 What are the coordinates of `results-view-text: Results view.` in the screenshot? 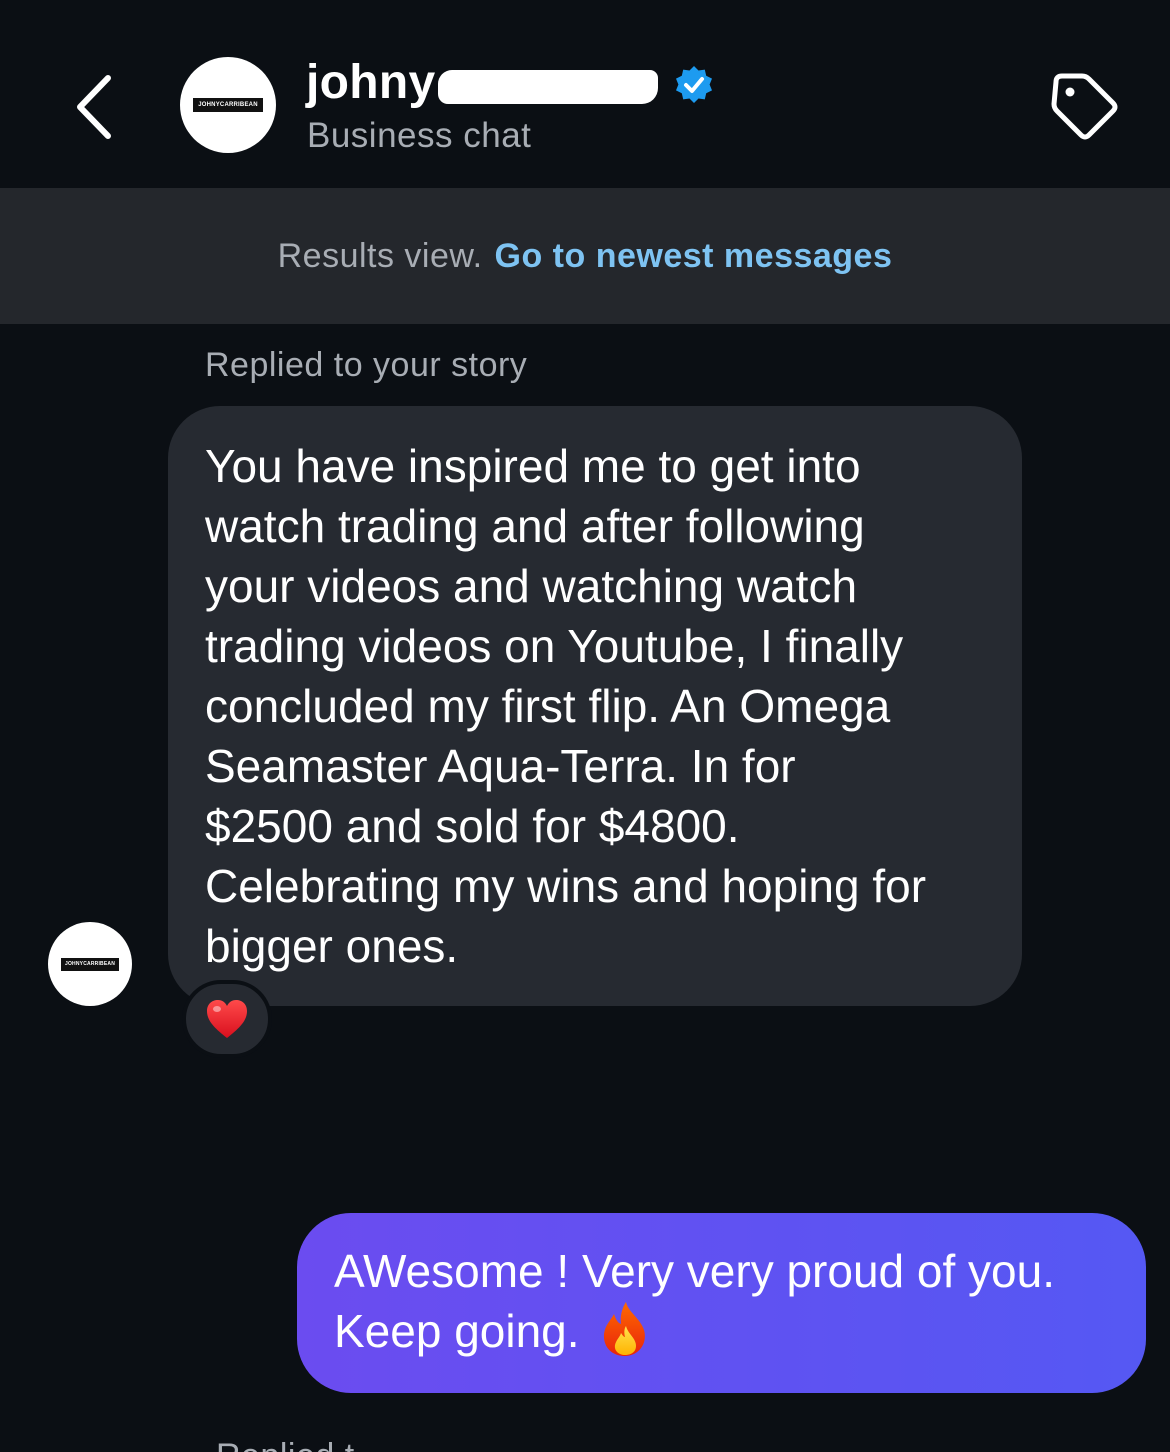 It's located at (380, 255).